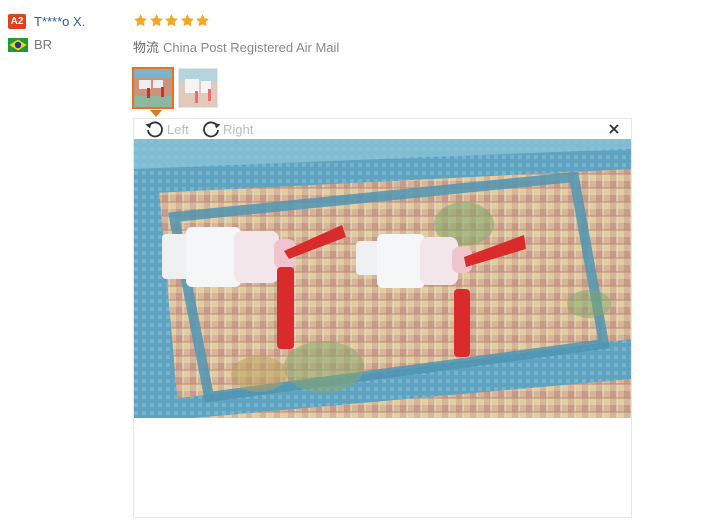 The height and width of the screenshot is (529, 706). Describe the element at coordinates (166, 129) in the screenshot. I see `rotate-left-button: Left` at that location.